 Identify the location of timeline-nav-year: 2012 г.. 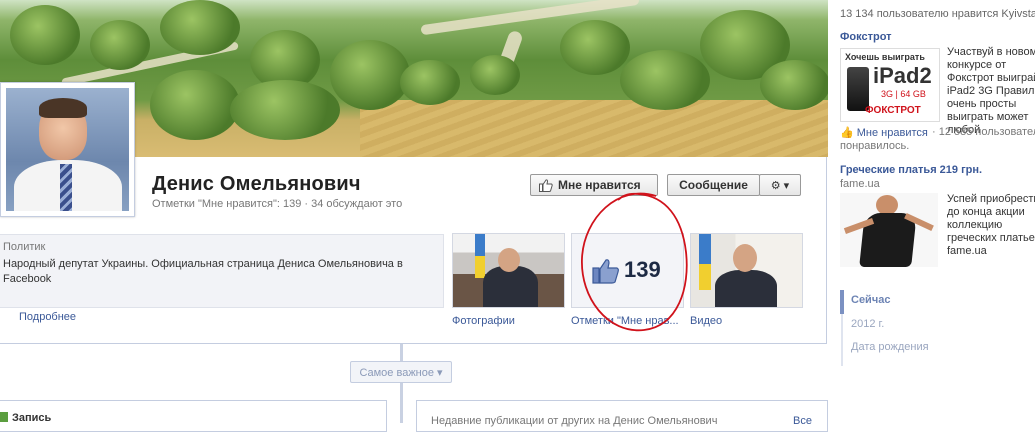
(867, 324).